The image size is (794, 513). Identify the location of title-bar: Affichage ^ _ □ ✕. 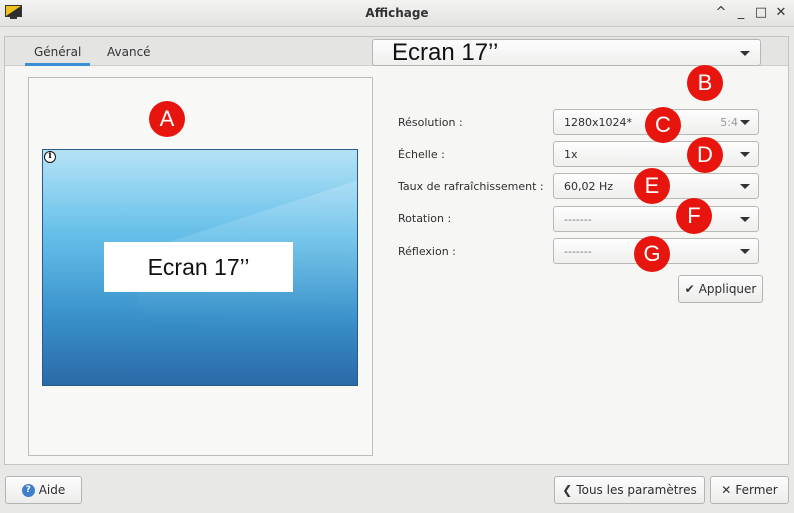
(397, 13).